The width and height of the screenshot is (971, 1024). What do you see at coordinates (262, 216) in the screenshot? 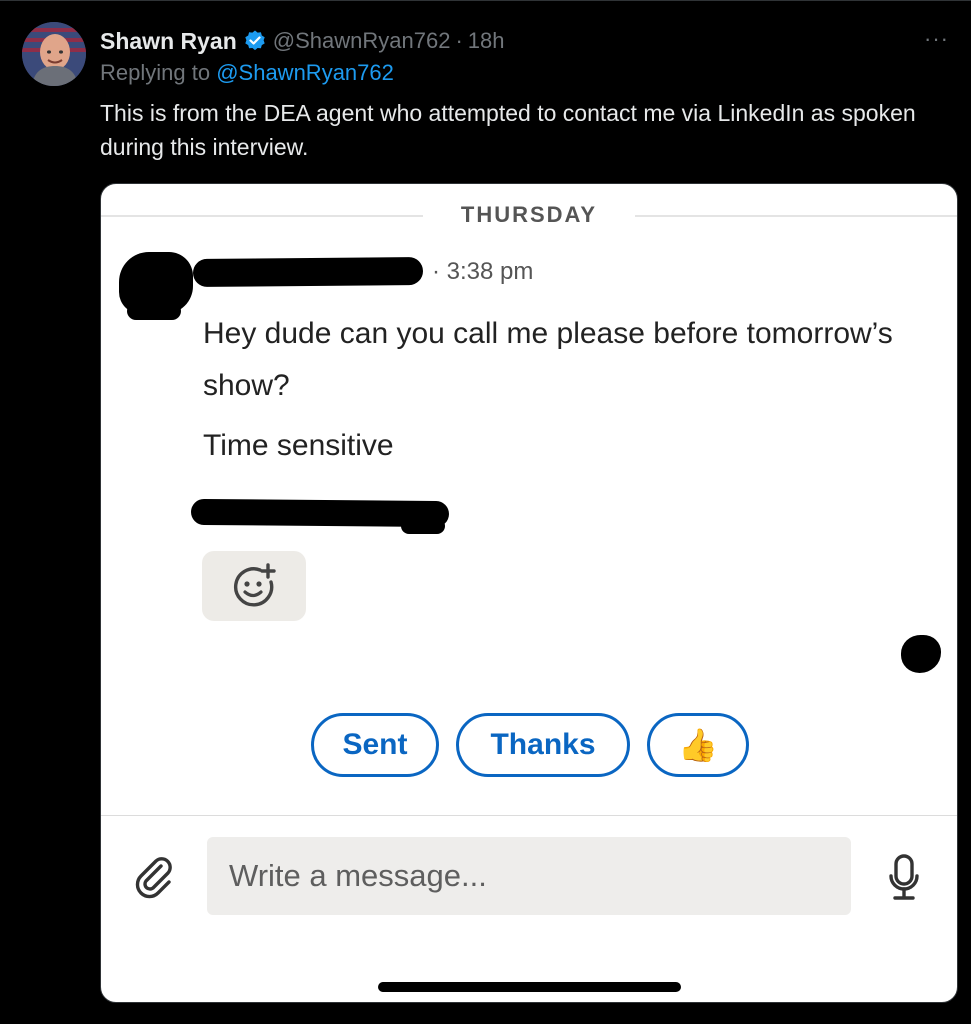
I see `day-line-left` at bounding box center [262, 216].